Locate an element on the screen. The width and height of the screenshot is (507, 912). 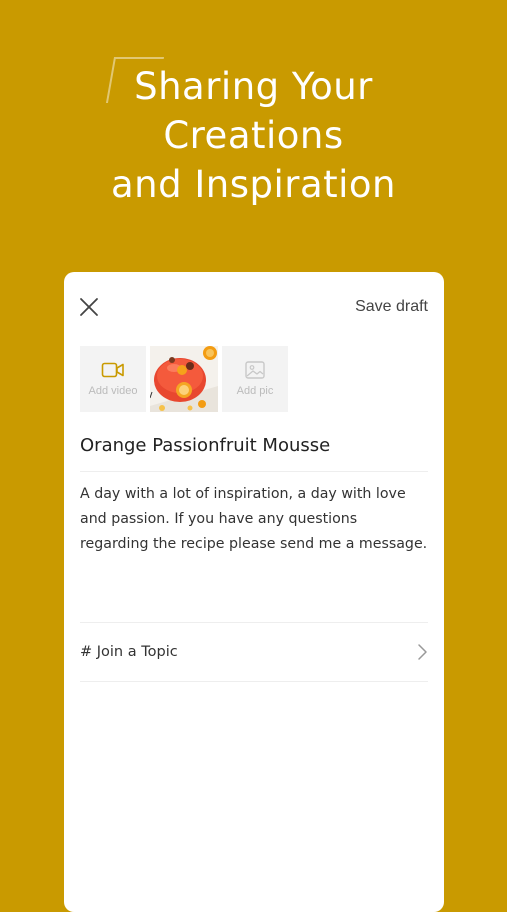
uploaded-photo-thumbnail is located at coordinates (184, 379).